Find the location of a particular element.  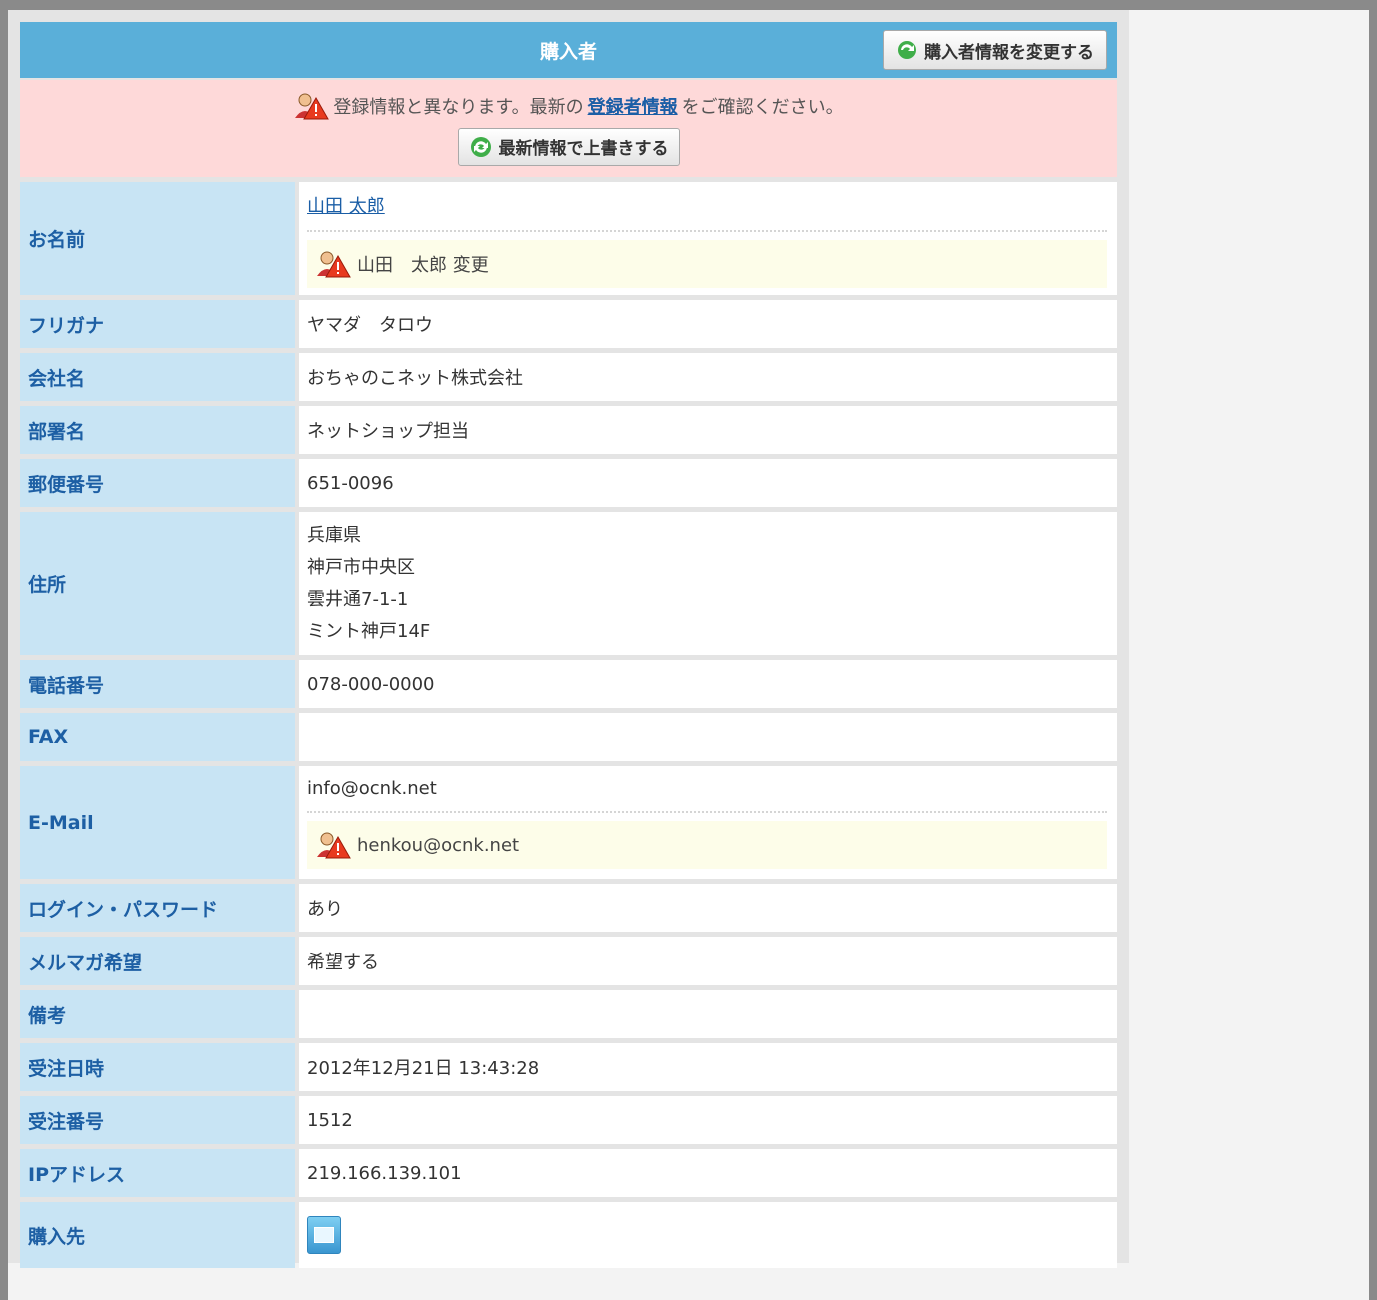

name-changed-box: 山田 太郎 変更 is located at coordinates (707, 263).